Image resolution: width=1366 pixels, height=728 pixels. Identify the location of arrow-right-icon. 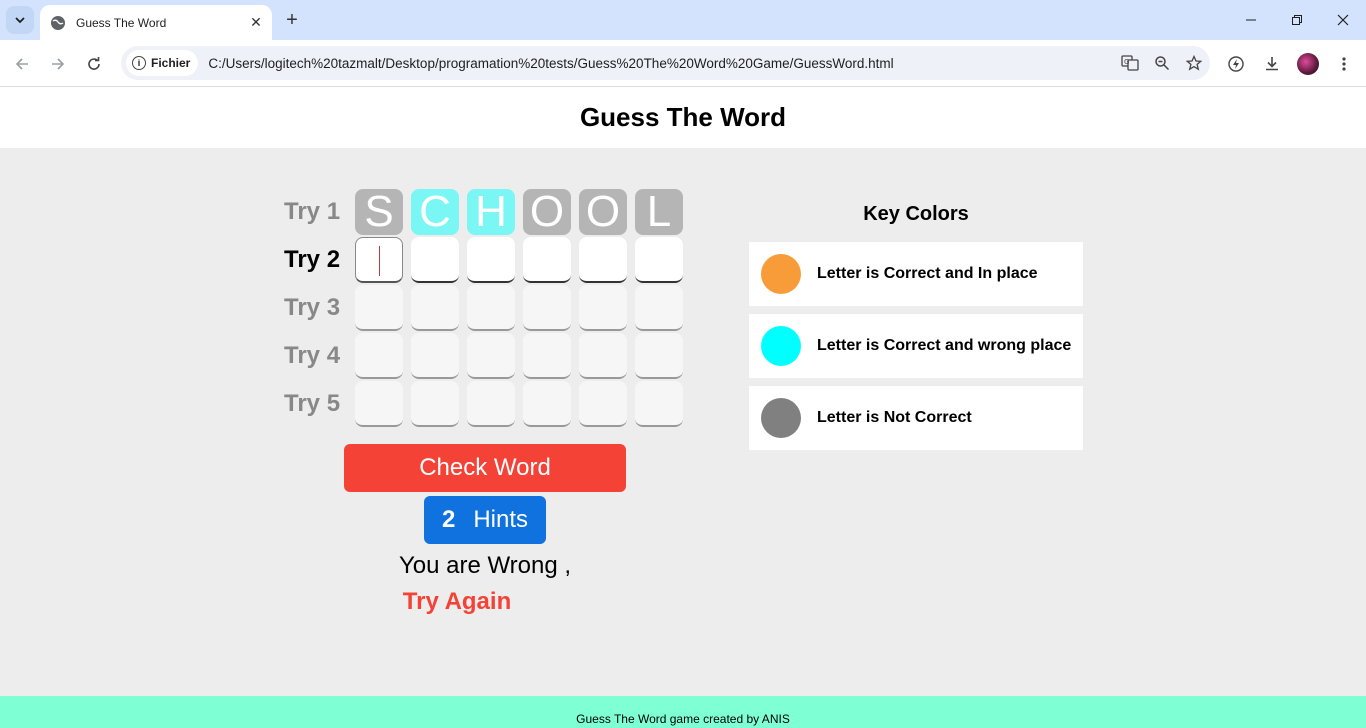
(58, 64).